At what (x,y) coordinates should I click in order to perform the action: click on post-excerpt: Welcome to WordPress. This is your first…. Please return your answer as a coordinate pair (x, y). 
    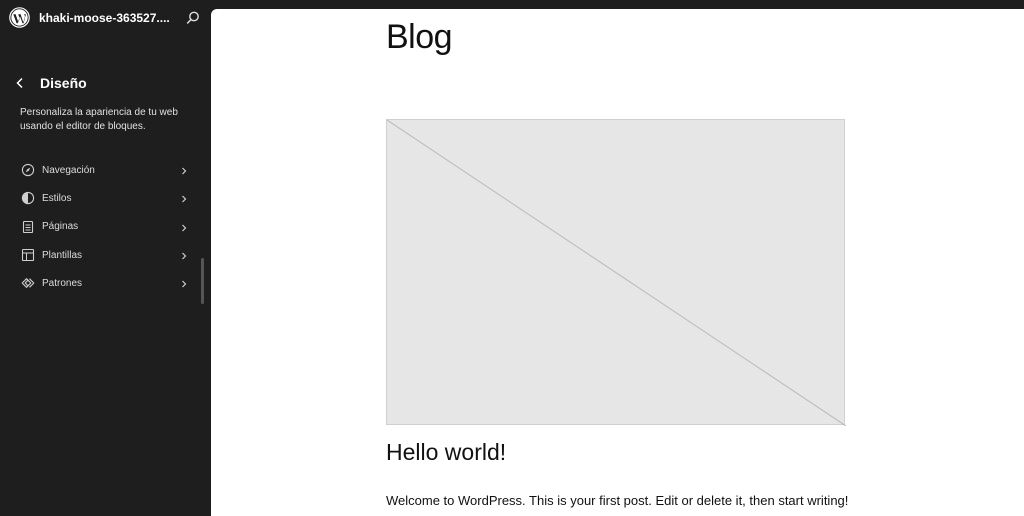
    Looking at the image, I should click on (617, 500).